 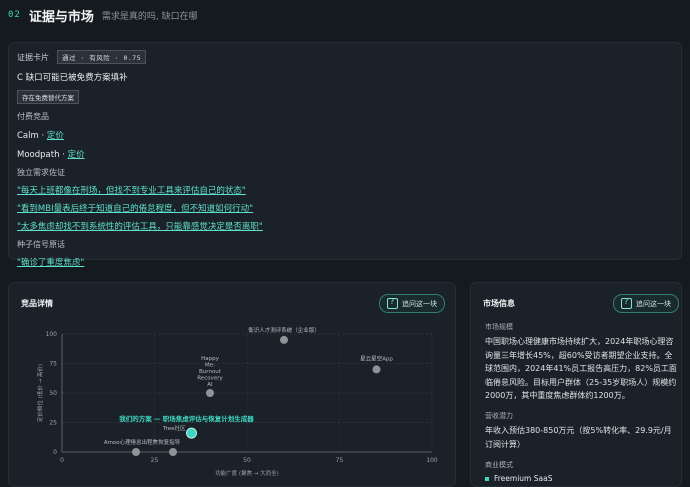 What do you see at coordinates (62, 460) in the screenshot?
I see `x-tick-label: 0` at bounding box center [62, 460].